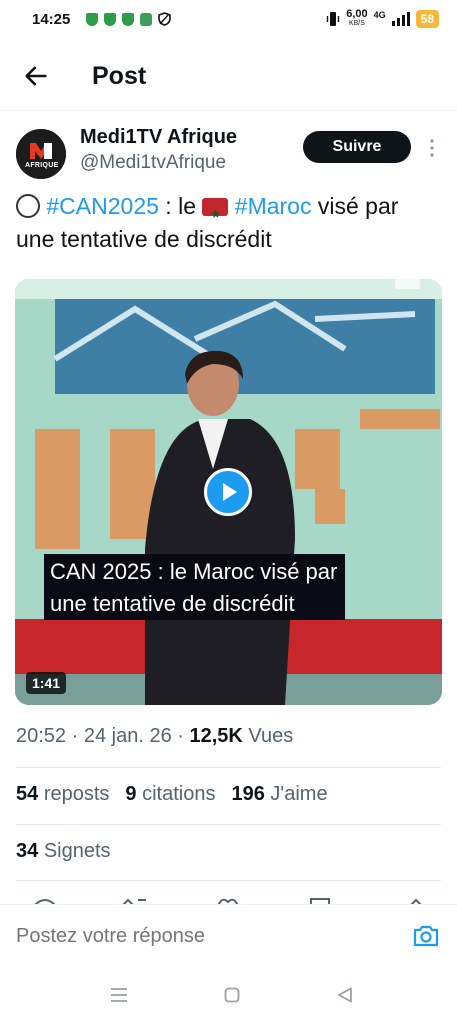 The image size is (457, 1024). Describe the element at coordinates (46, 683) in the screenshot. I see `video-duration: 1:41` at that location.